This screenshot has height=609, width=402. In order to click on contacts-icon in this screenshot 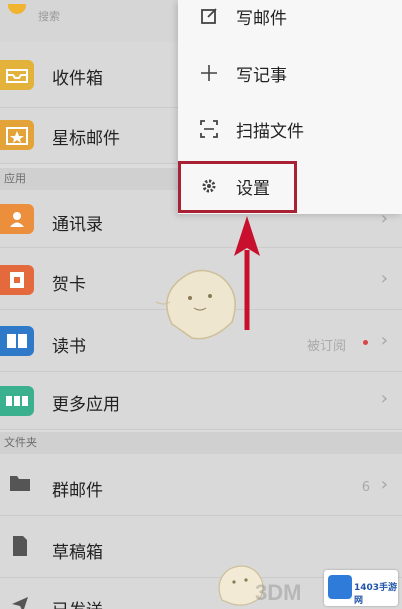, I will do `click(17, 219)`.